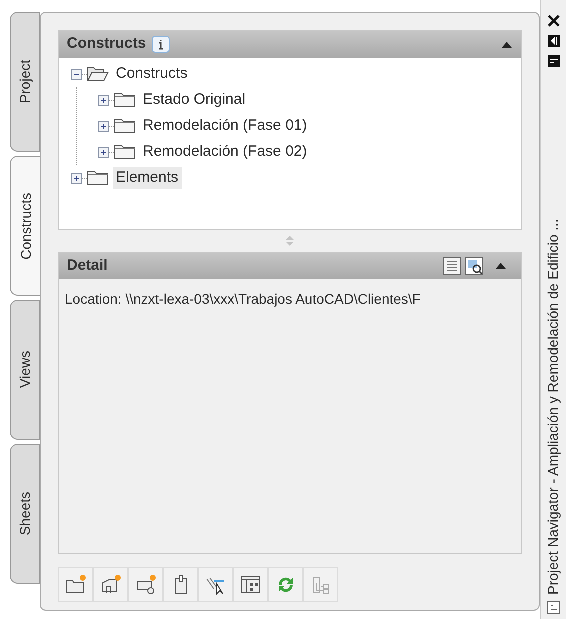 The height and width of the screenshot is (619, 566). I want to click on new-element-icon, so click(110, 584).